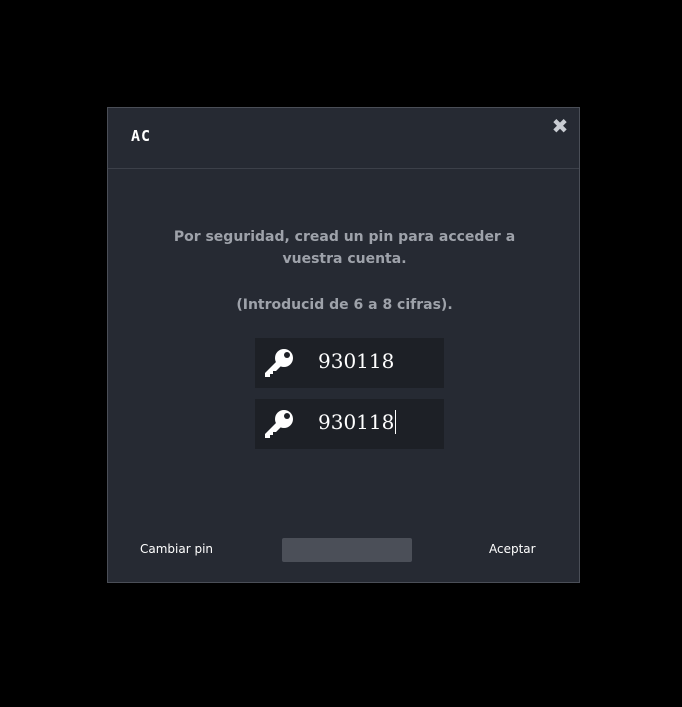 This screenshot has width=682, height=707. I want to click on pin-input: 930118, so click(349, 363).